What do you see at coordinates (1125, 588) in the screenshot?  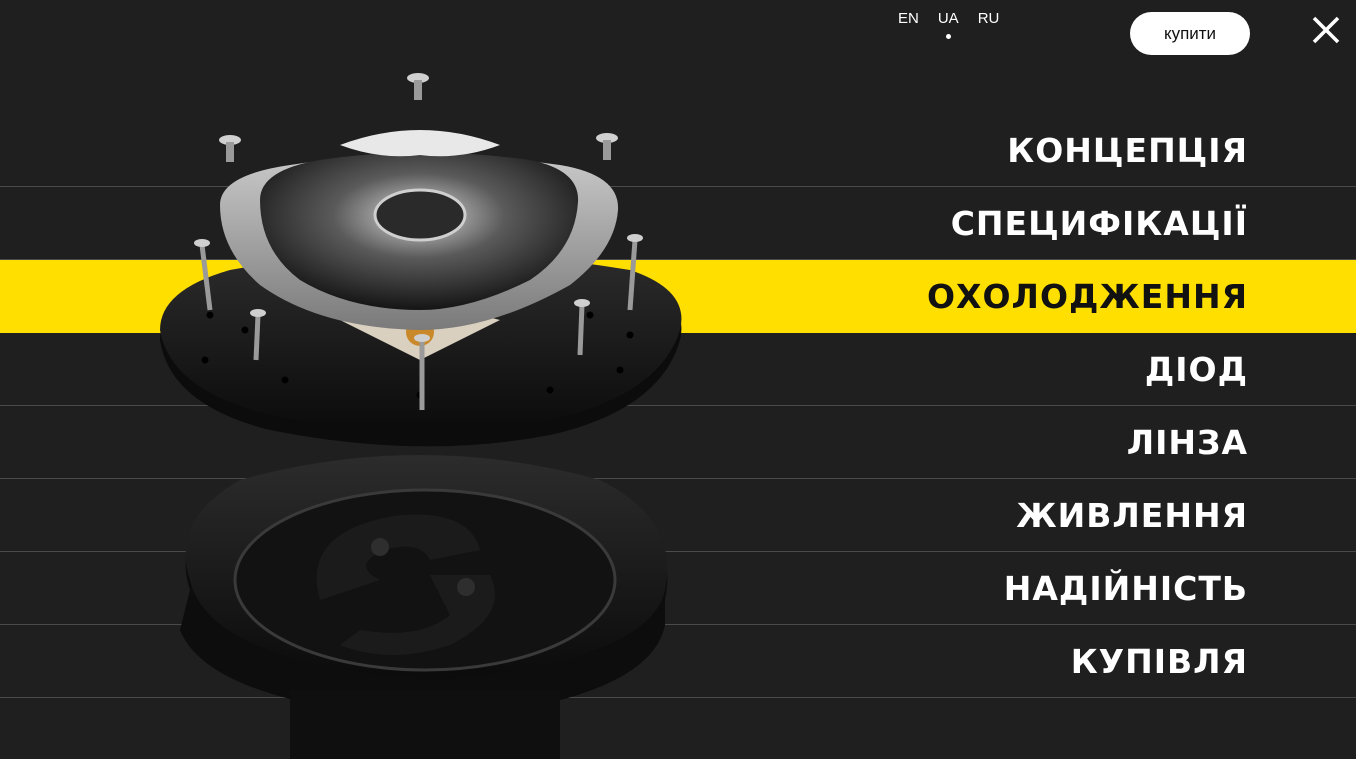 I see `menu-item-label: НАДІЙНІСТЬ` at bounding box center [1125, 588].